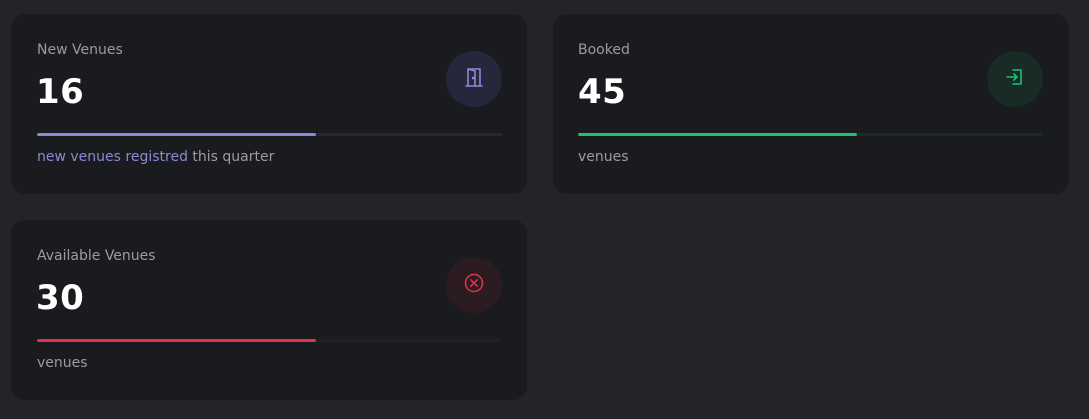 This screenshot has width=1089, height=419. Describe the element at coordinates (60, 298) in the screenshot. I see `card-value: 30` at that location.